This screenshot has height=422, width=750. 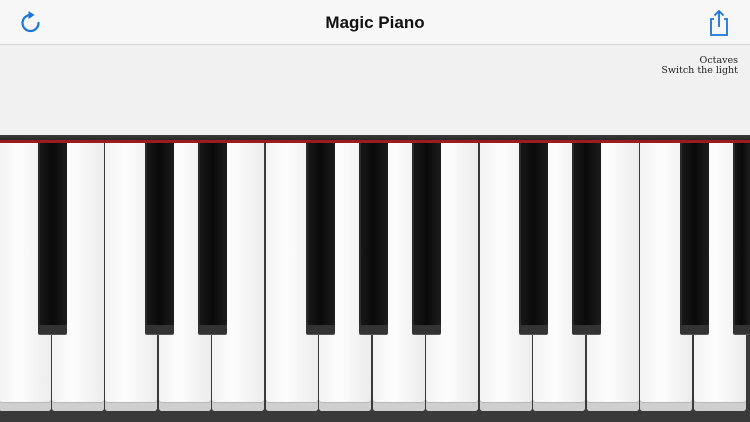 I want to click on page-title: Magic Piano, so click(x=375, y=22).